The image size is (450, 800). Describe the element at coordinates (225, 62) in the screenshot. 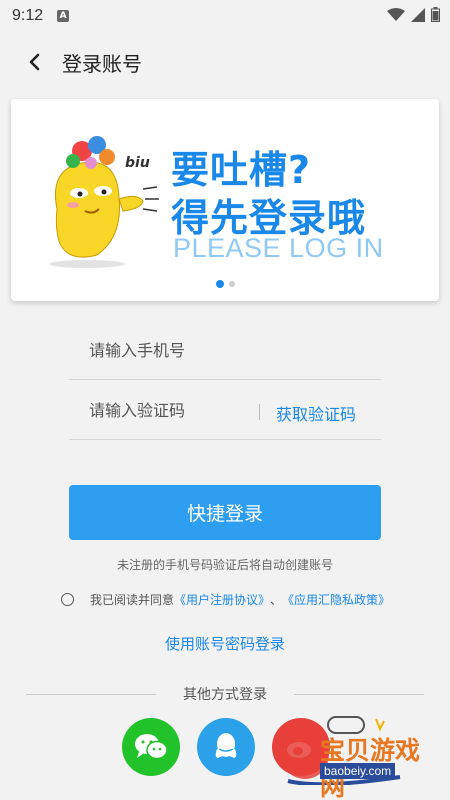

I see `title-bar: 登录账号` at that location.